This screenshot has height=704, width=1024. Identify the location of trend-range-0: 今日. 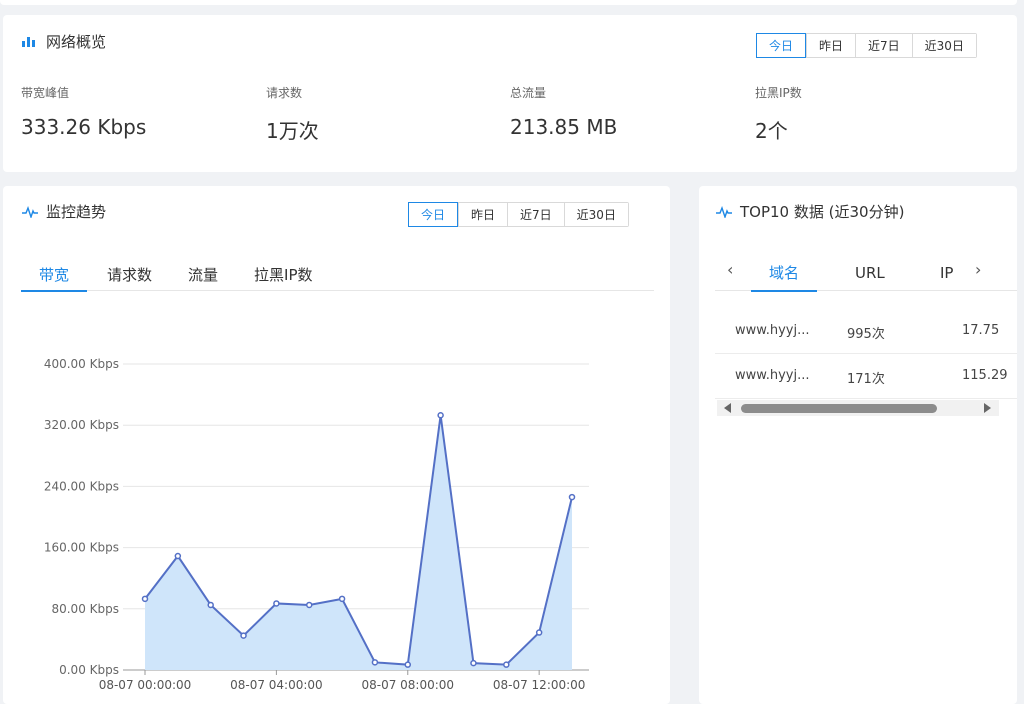
(433, 214).